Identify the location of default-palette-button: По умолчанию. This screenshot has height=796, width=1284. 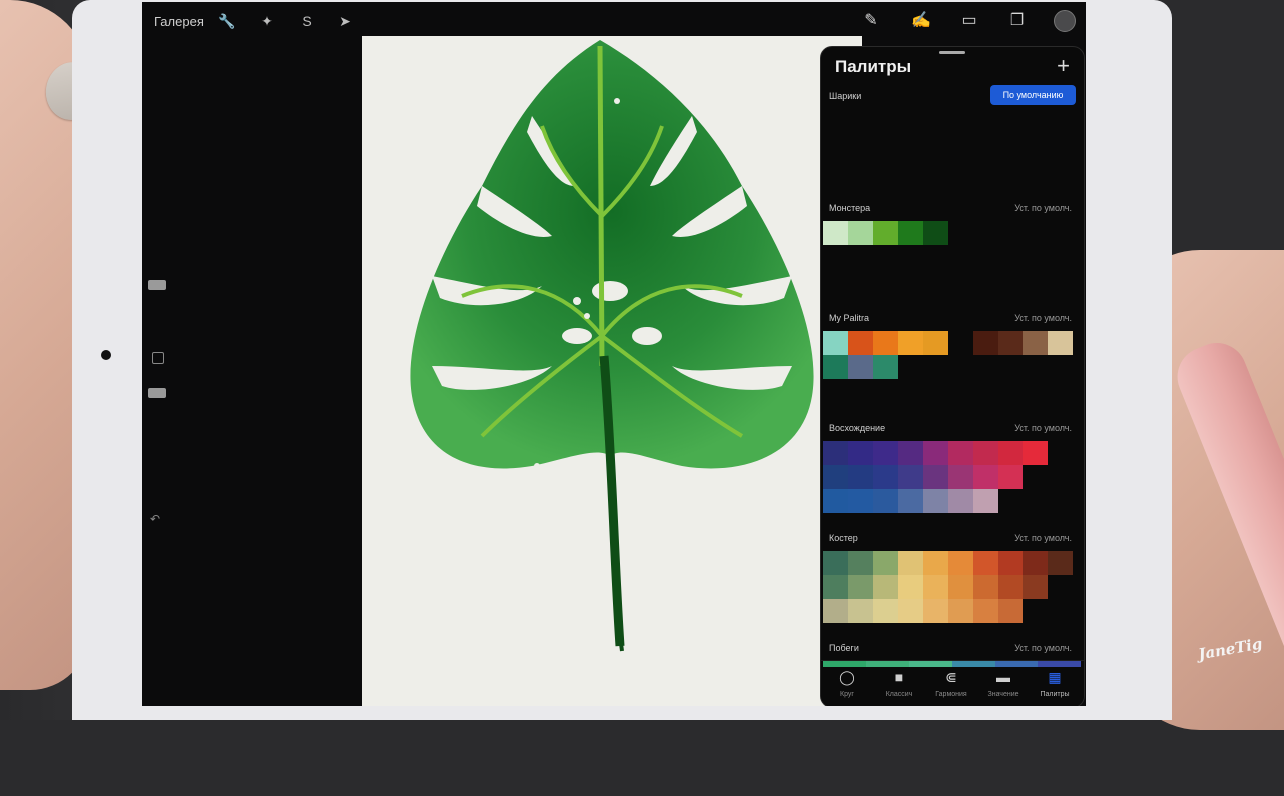
(1033, 95).